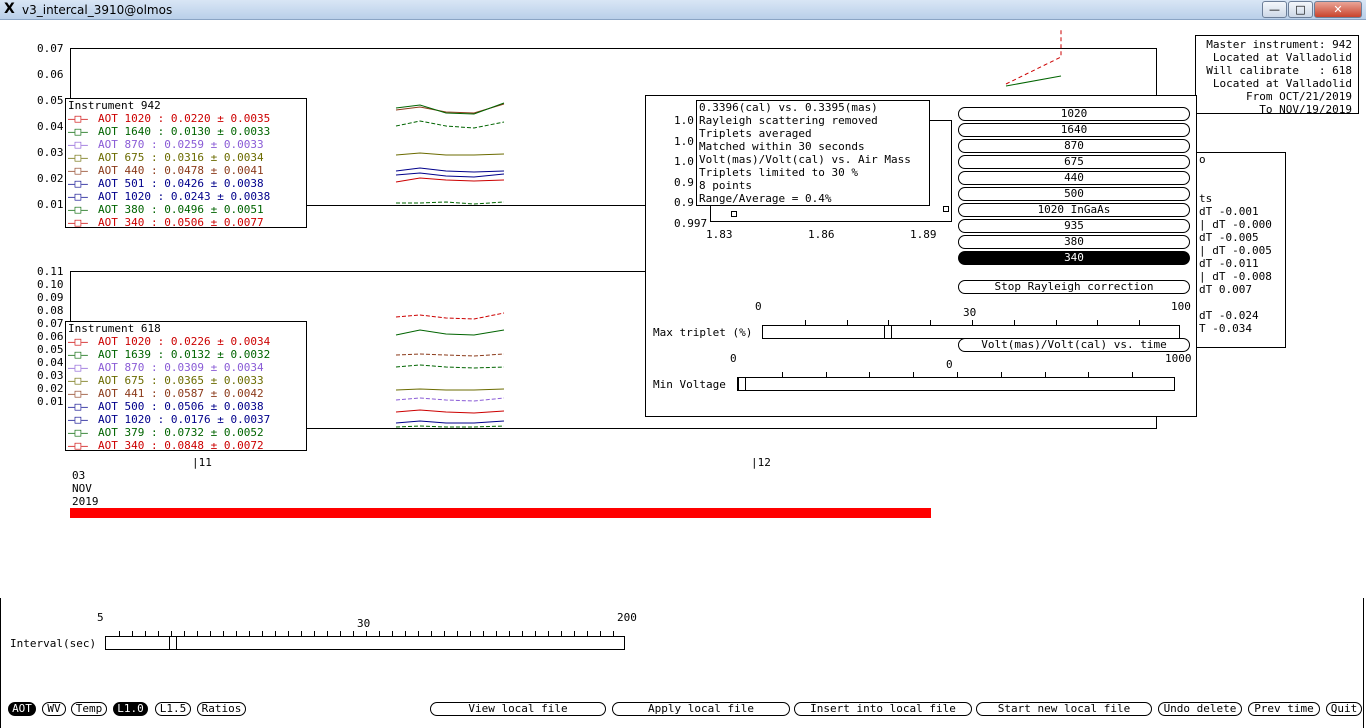 The width and height of the screenshot is (1366, 728). I want to click on l15-button: L1.5, so click(173, 709).